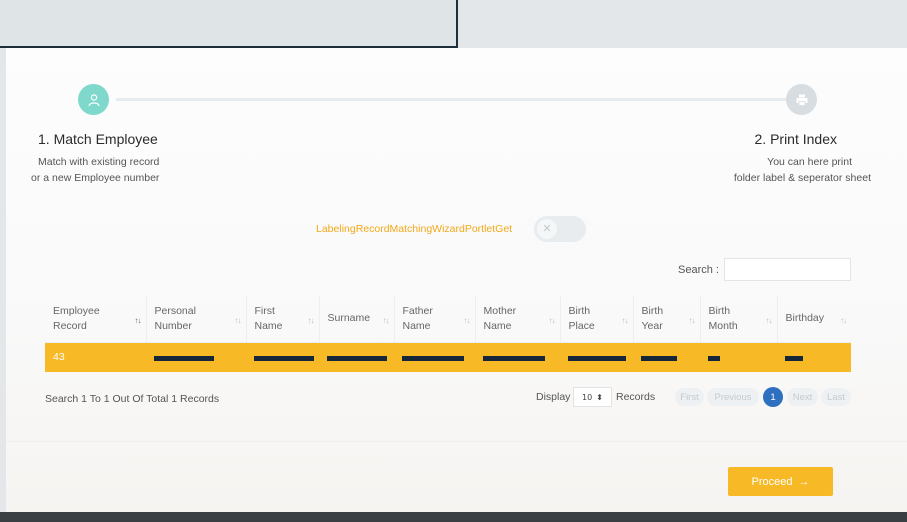  I want to click on cell-mother-name-redacted, so click(517, 357).